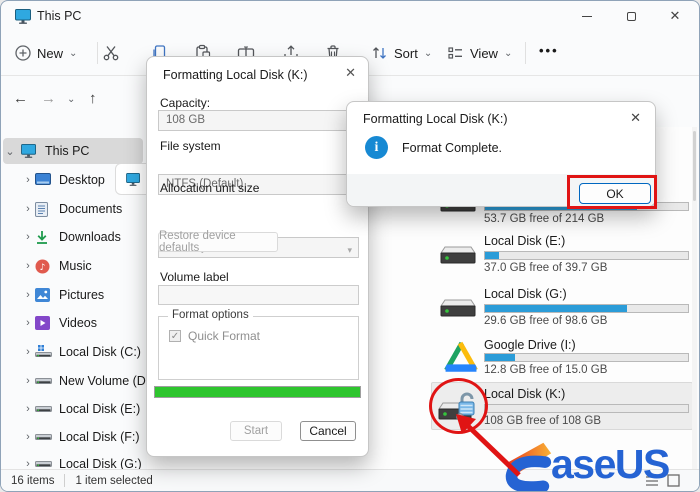  Describe the element at coordinates (100, 352) in the screenshot. I see `sidebar-item-label: Local Disk (C:)` at that location.